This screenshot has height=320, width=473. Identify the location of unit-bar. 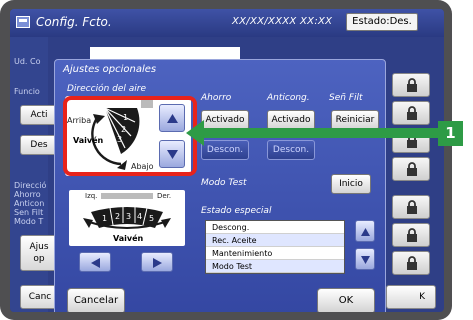
(127, 196).